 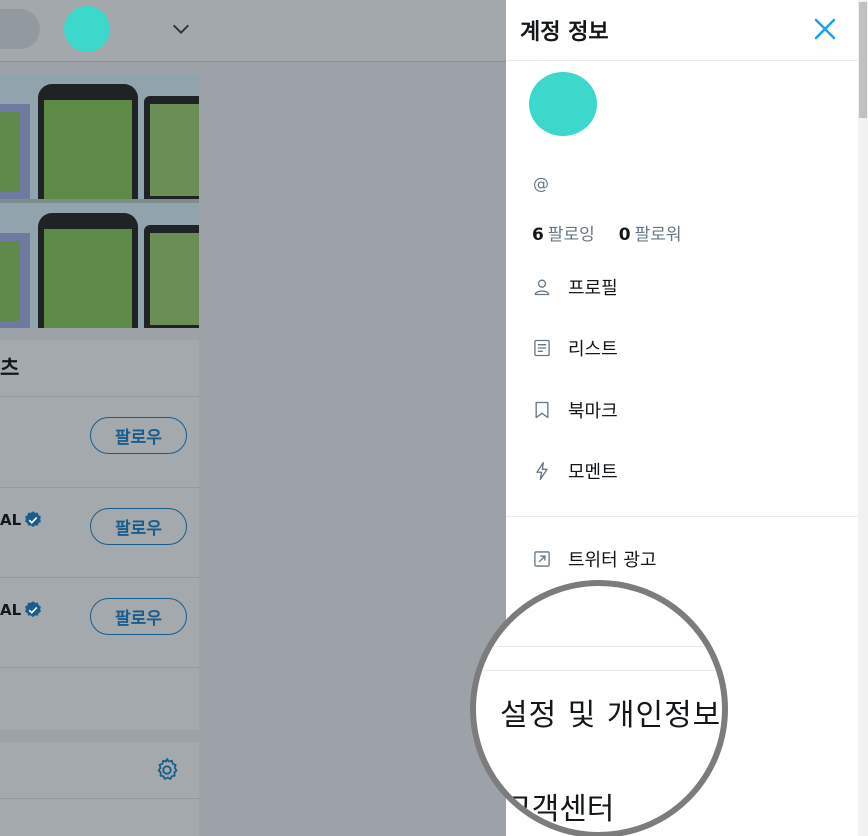 I want to click on user-handle: @, so click(x=541, y=183).